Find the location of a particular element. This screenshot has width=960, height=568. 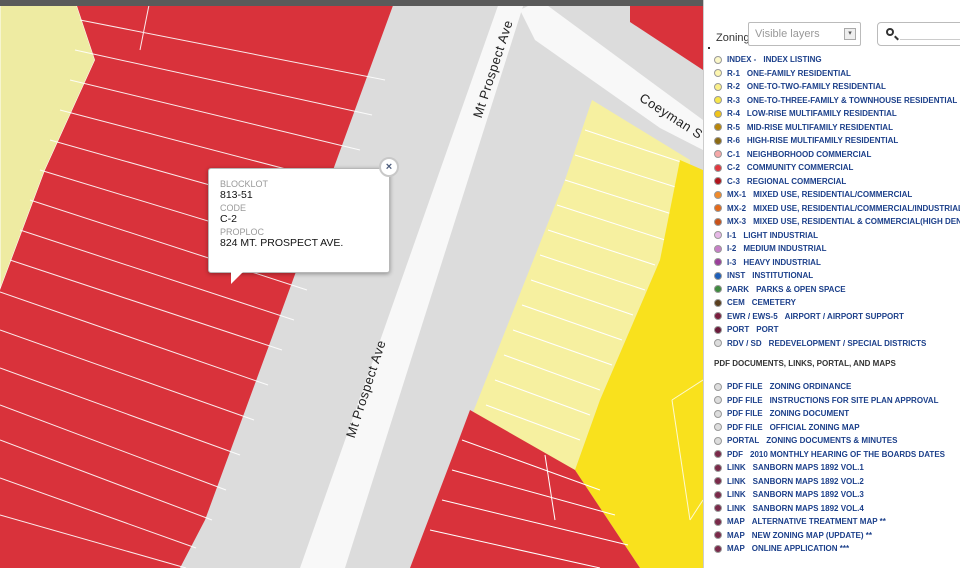

legend-item: C-3 REGIONAL COMMERCIAL is located at coordinates (837, 182).